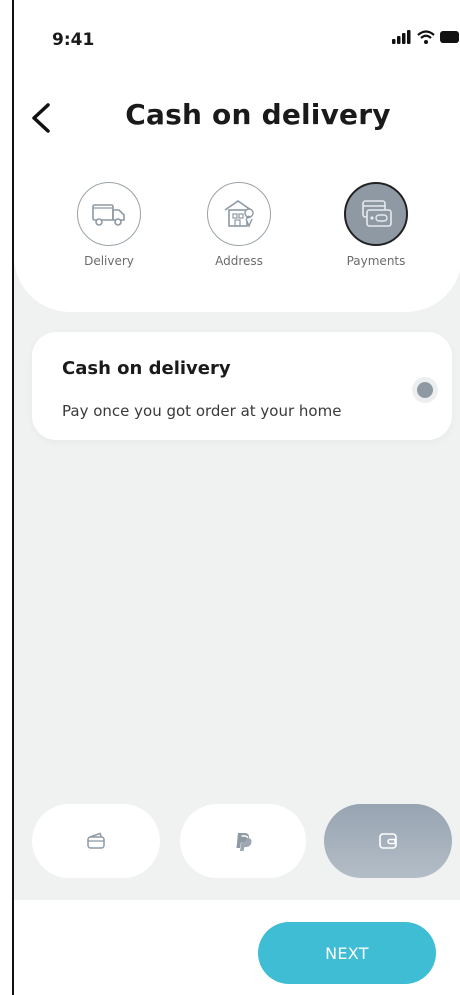  I want to click on signal-icon, so click(401, 37).